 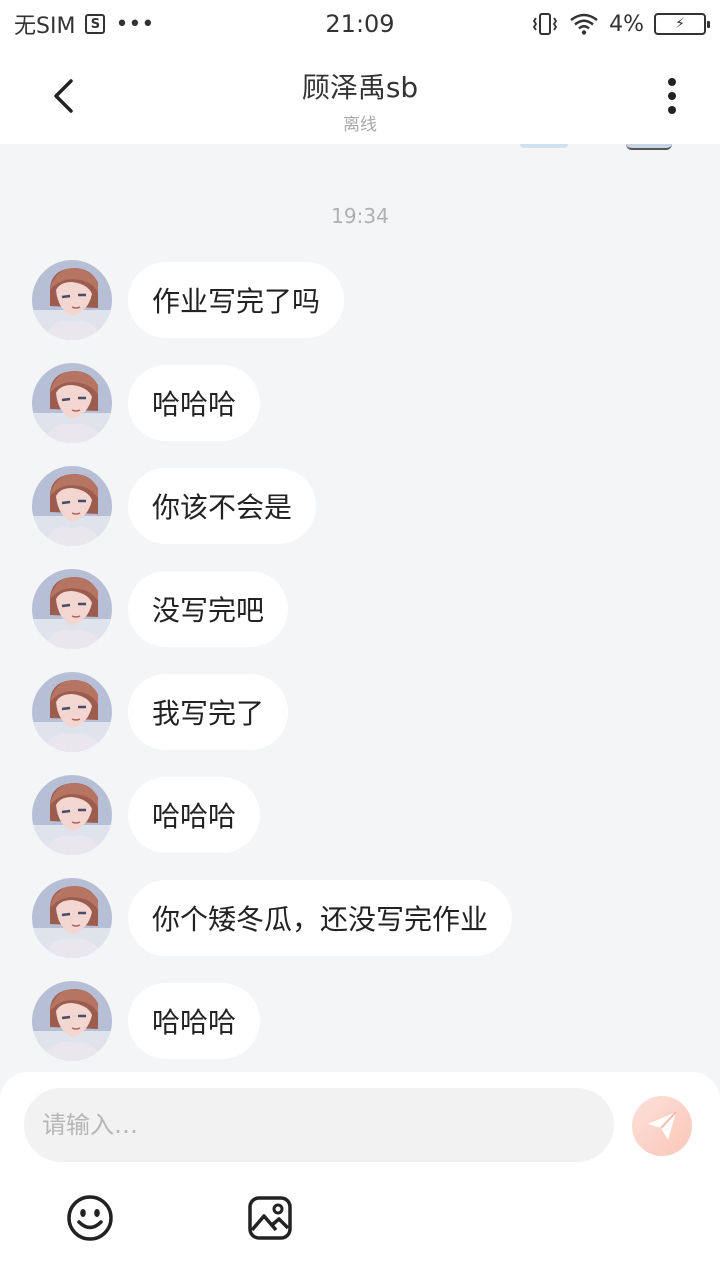 I want to click on status-right: 4% ⚡, so click(x=620, y=24).